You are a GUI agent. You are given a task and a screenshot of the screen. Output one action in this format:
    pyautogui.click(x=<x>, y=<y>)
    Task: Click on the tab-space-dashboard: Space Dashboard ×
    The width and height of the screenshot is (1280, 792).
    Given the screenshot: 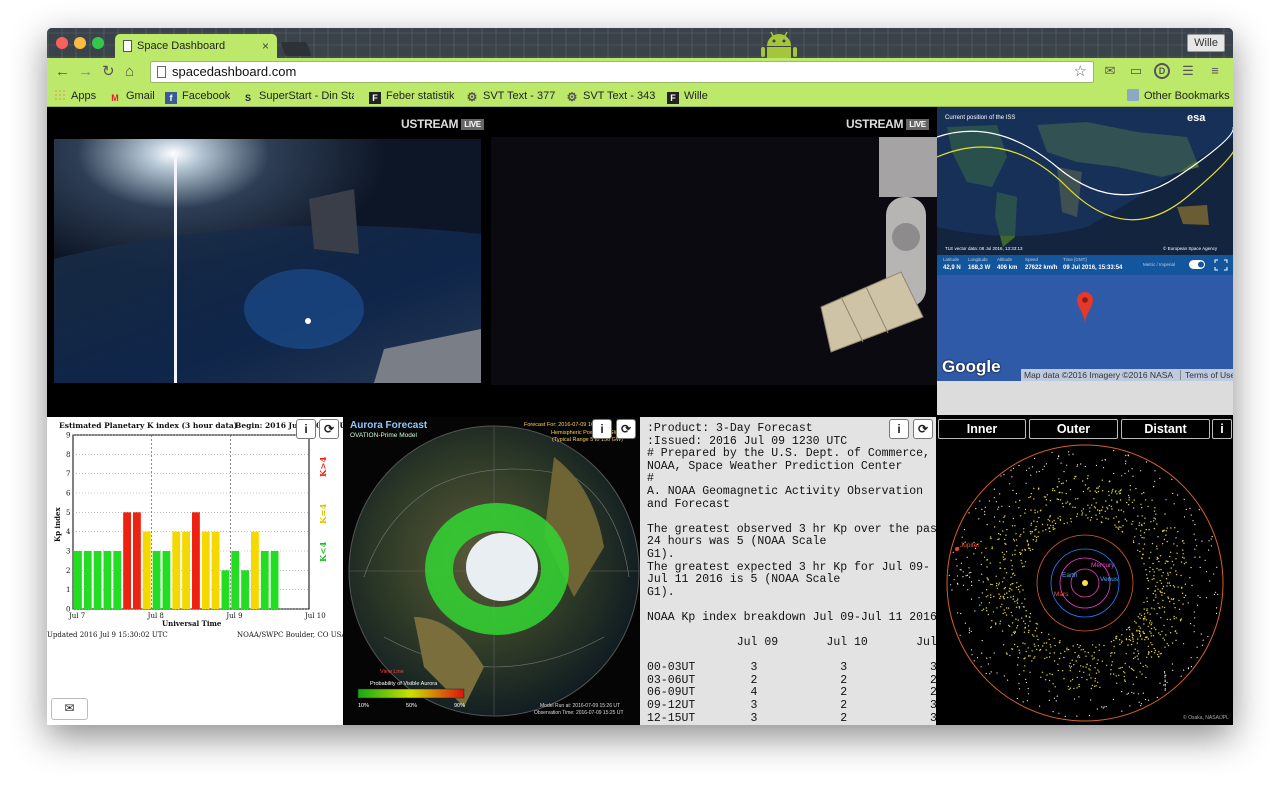 What is the action you would take?
    pyautogui.click(x=196, y=46)
    